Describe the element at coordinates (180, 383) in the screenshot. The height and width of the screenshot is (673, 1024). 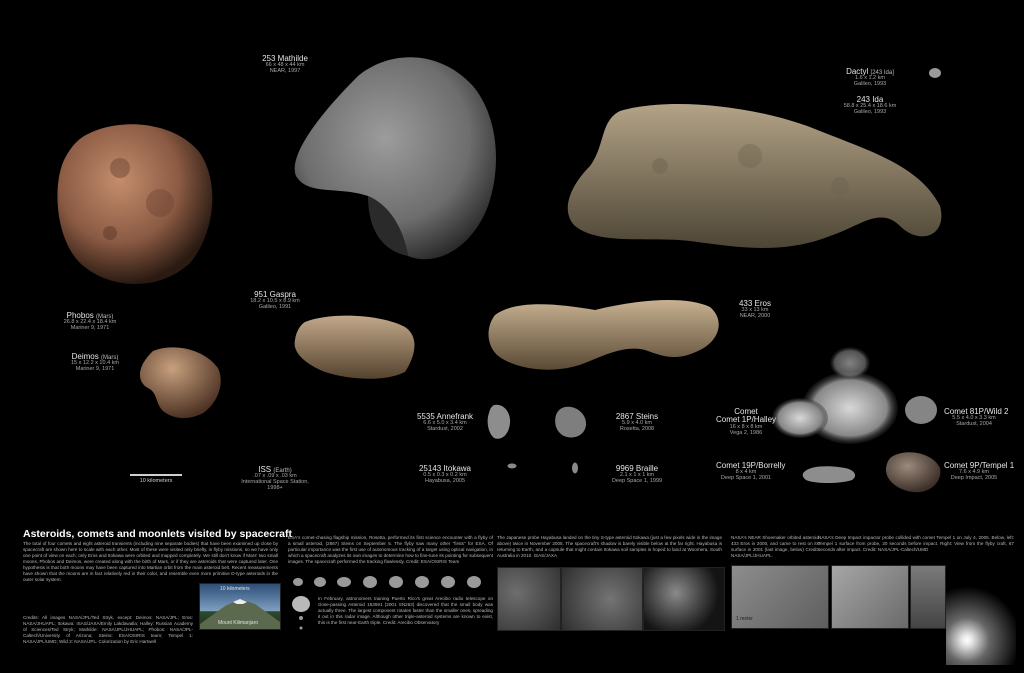
I see `deimos-image` at that location.